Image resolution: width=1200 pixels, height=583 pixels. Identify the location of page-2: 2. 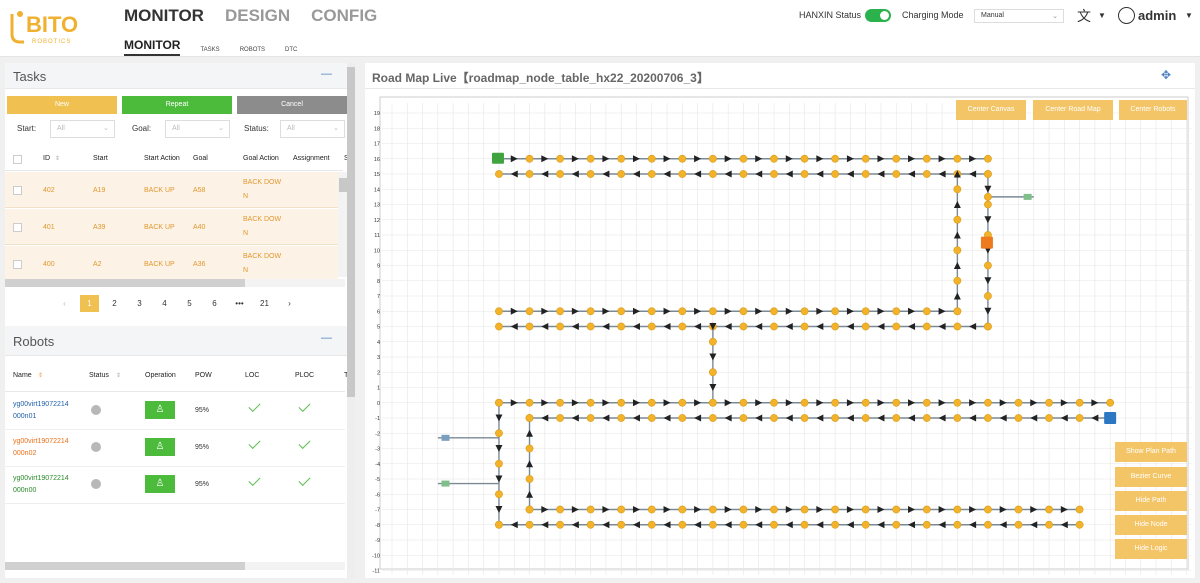
(114, 303).